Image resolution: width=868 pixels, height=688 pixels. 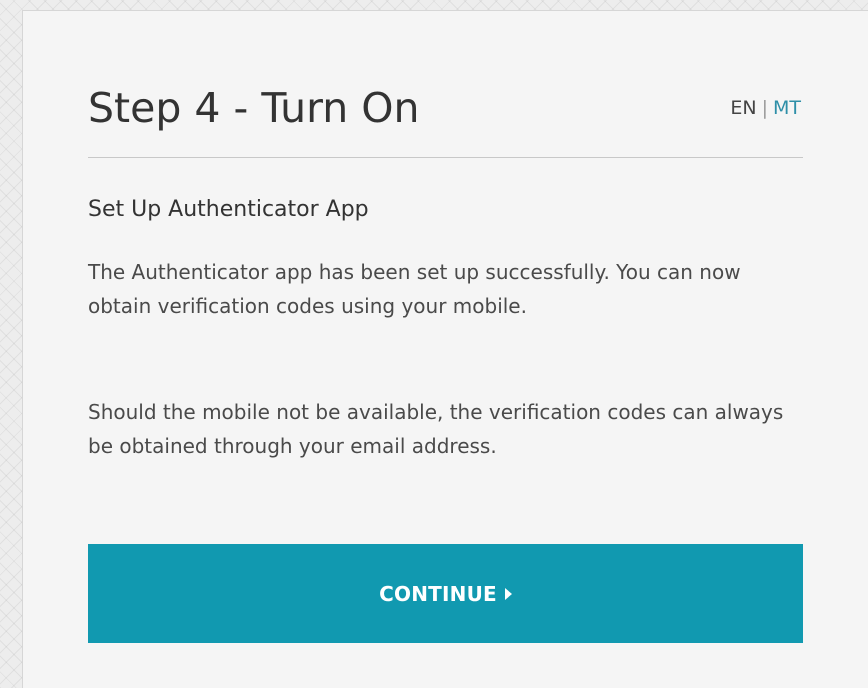 I want to click on continue-button: CONTINUE, so click(x=445, y=593).